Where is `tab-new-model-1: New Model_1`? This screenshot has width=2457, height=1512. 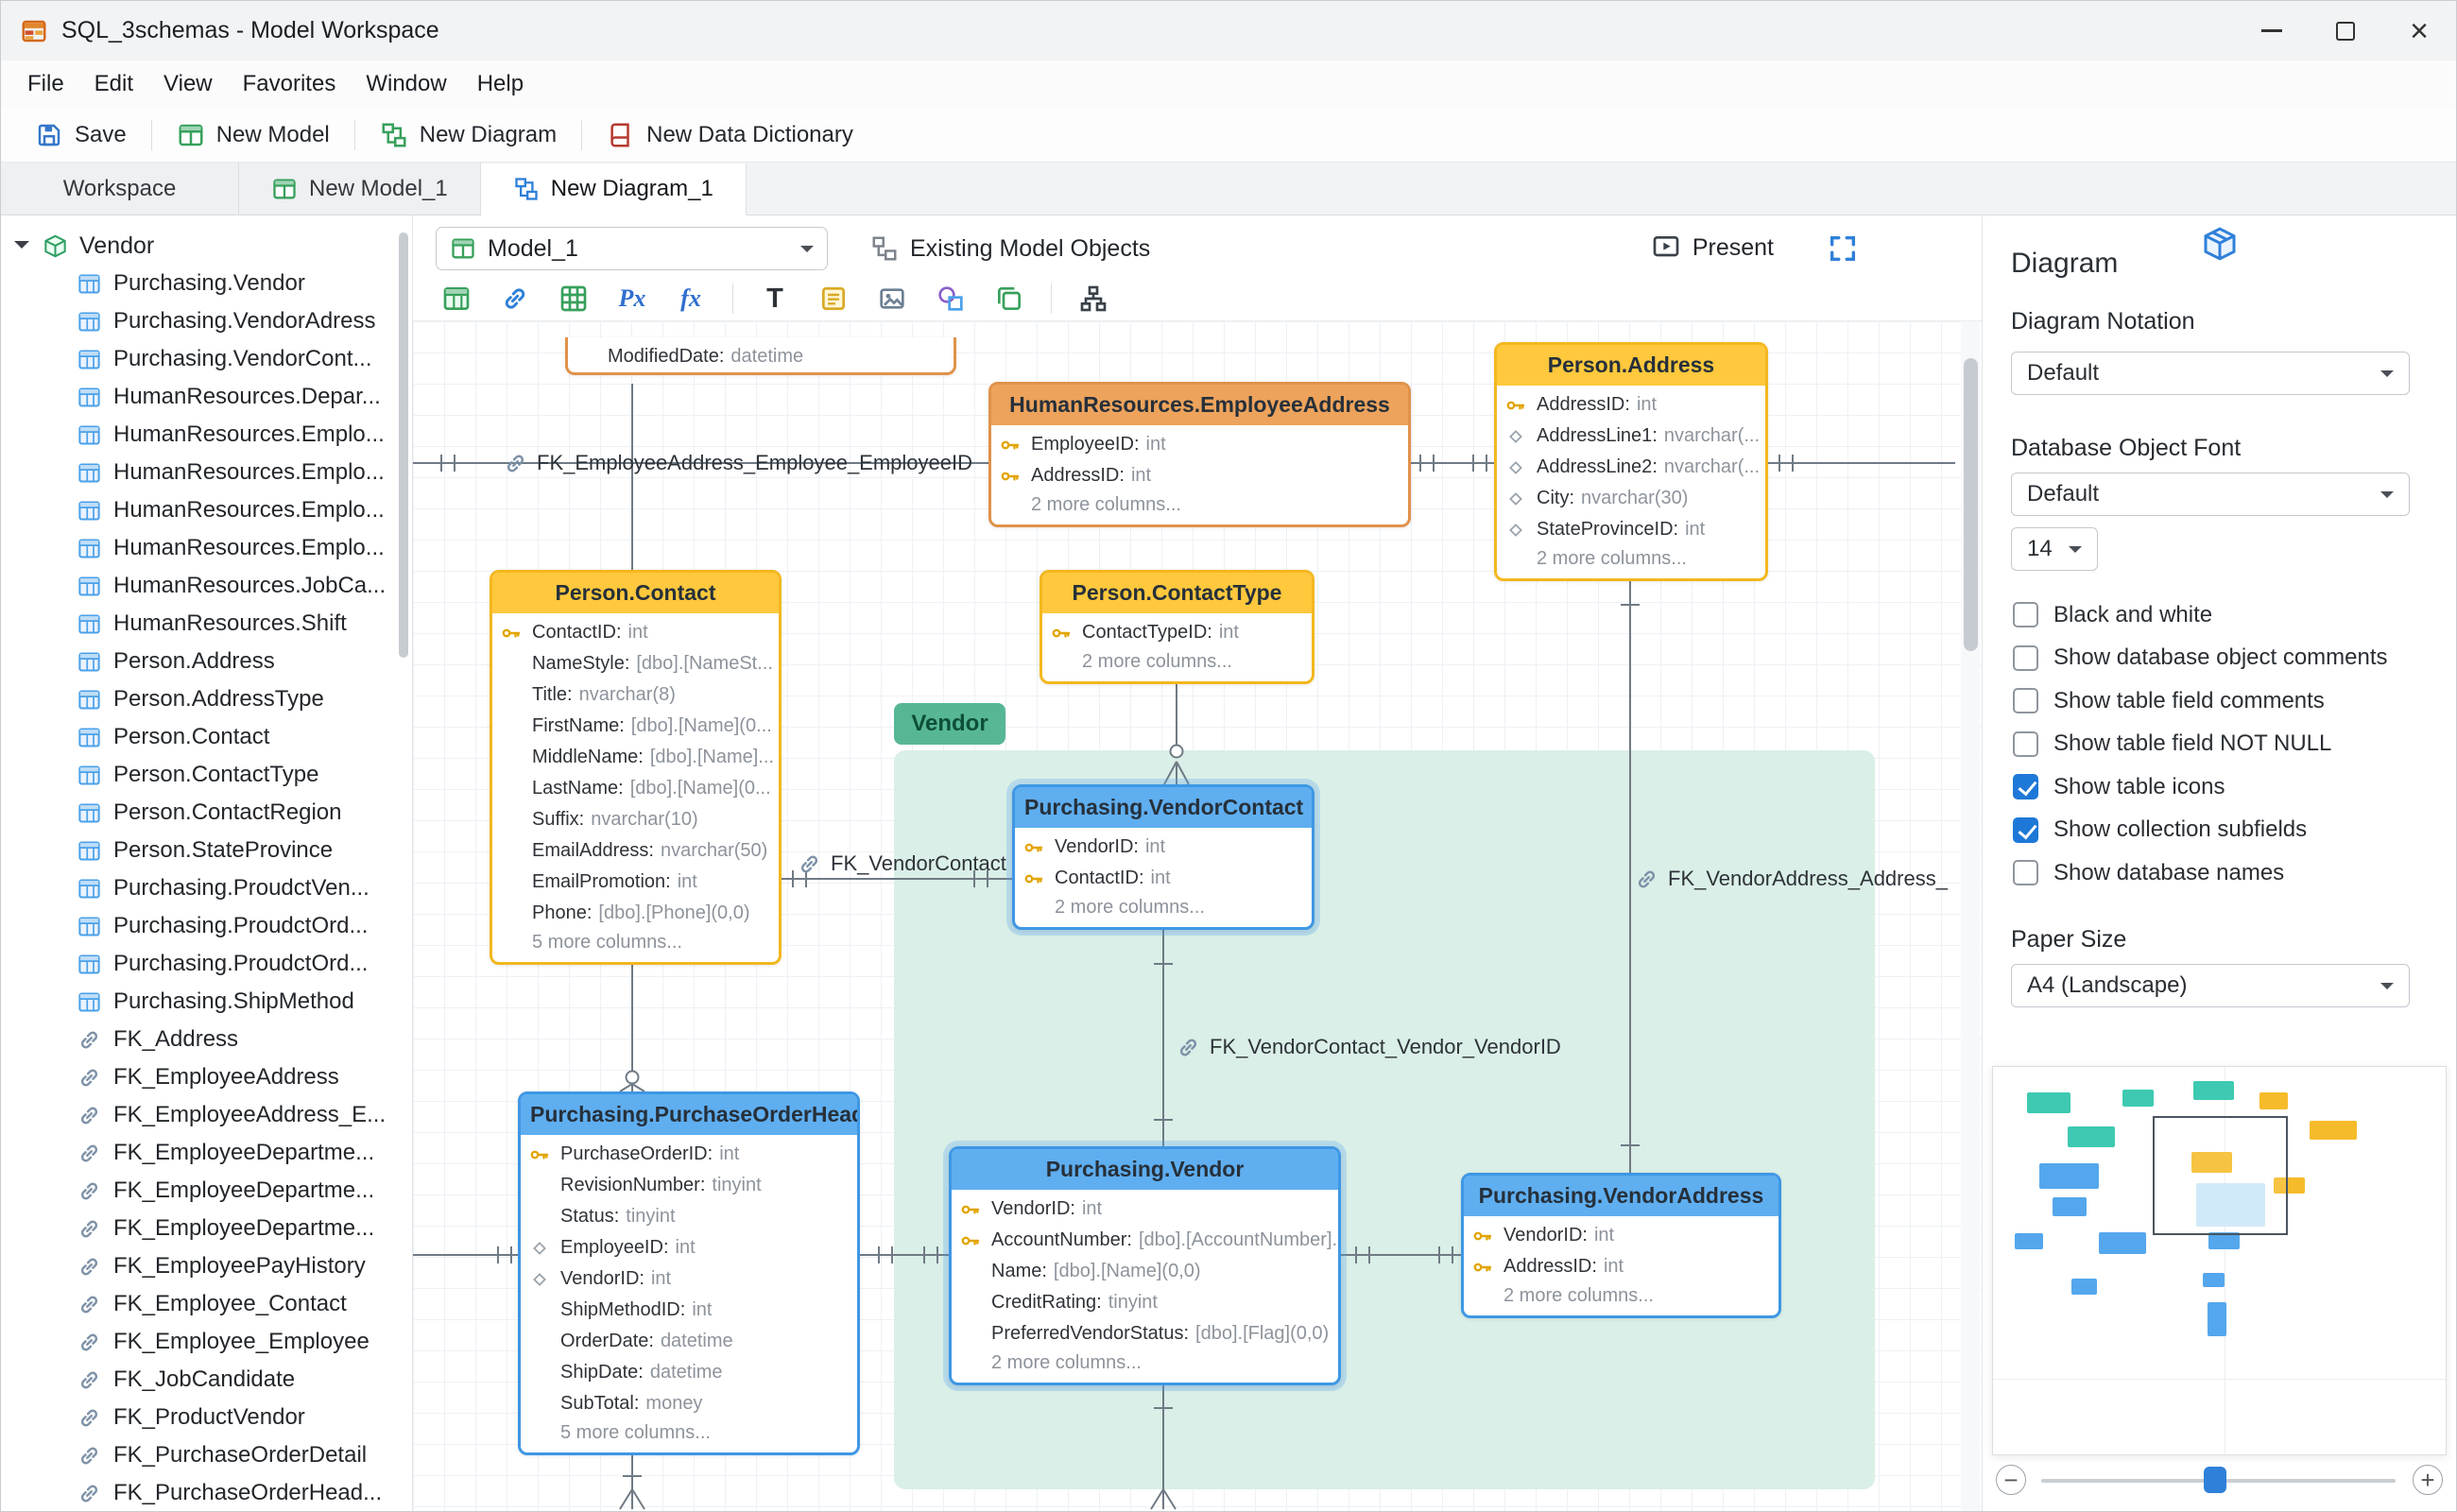
tab-new-model-1: New Model_1 is located at coordinates (360, 189).